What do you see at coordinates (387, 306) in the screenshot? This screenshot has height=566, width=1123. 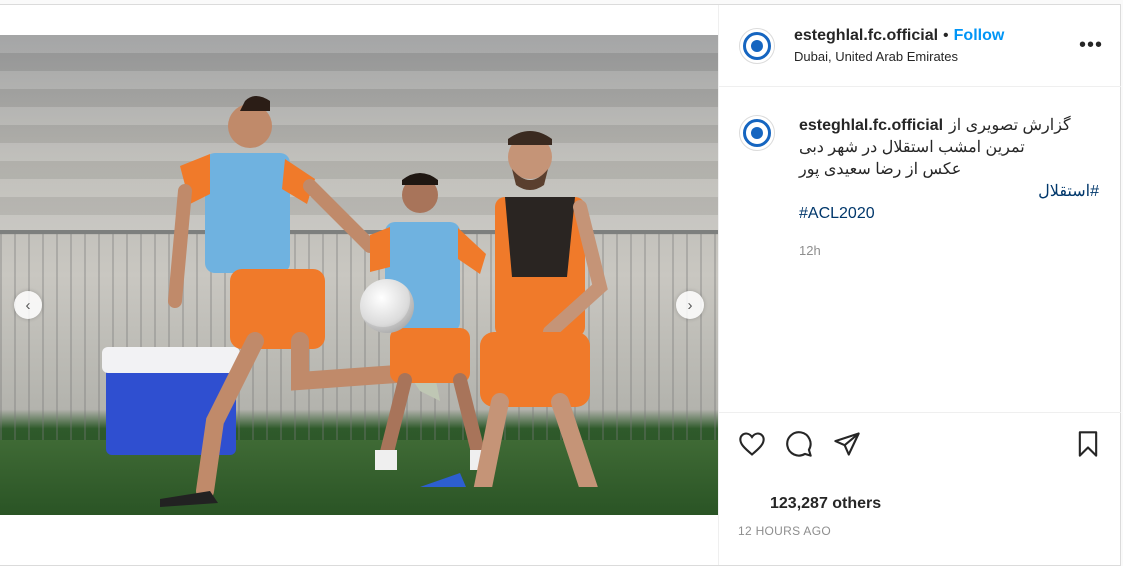 I see `soccer-ball` at bounding box center [387, 306].